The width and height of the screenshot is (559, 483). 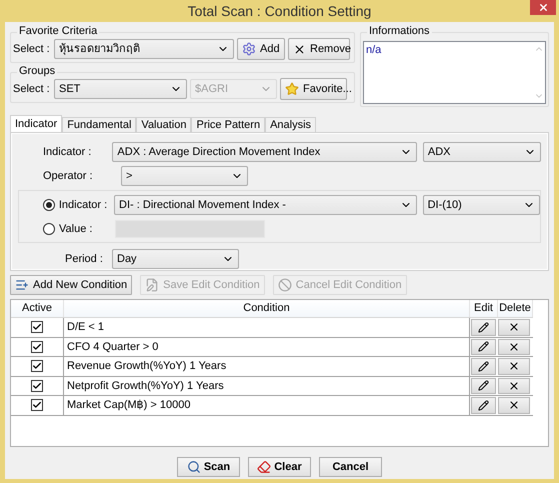 I want to click on operator-label: Operator :, so click(x=68, y=176).